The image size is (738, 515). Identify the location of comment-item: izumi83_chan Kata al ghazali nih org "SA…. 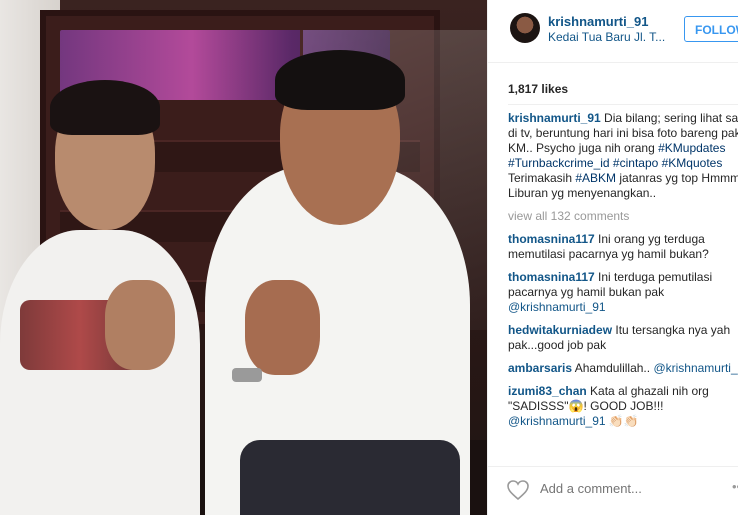
(623, 406).